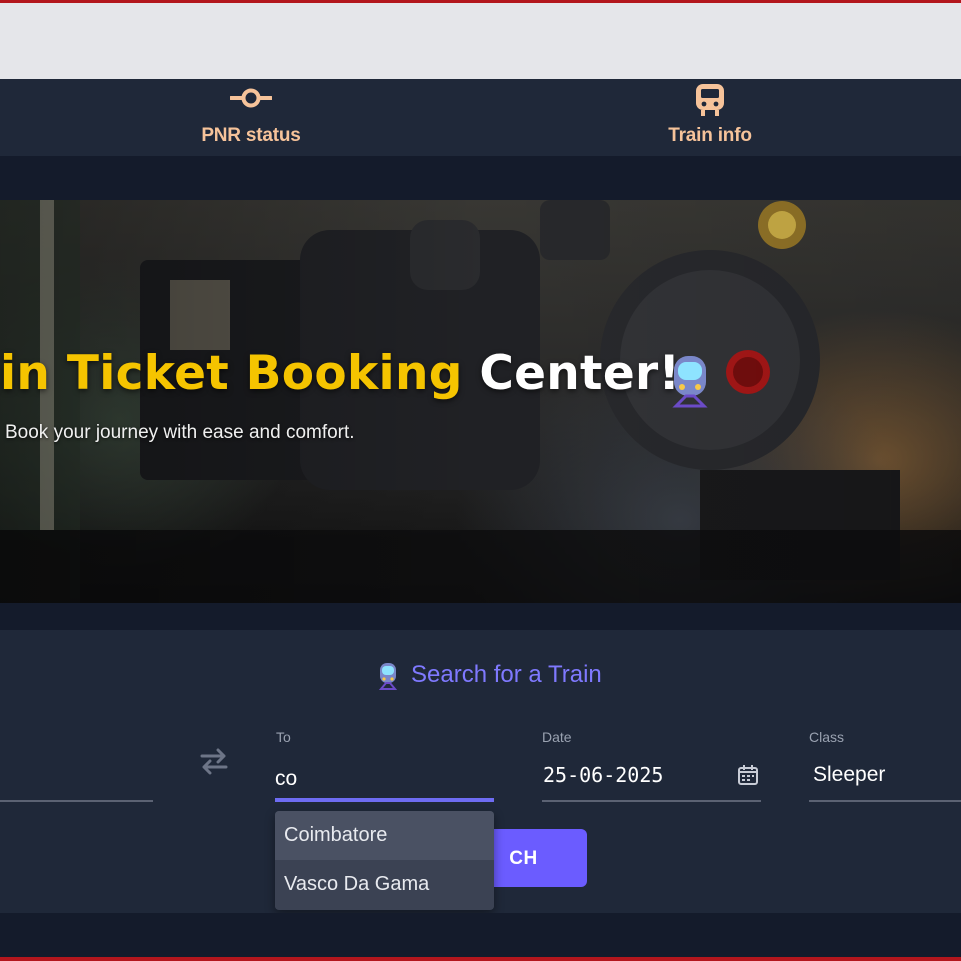 The height and width of the screenshot is (961, 961). Describe the element at coordinates (480, 935) in the screenshot. I see `page-footer-spacer` at that location.